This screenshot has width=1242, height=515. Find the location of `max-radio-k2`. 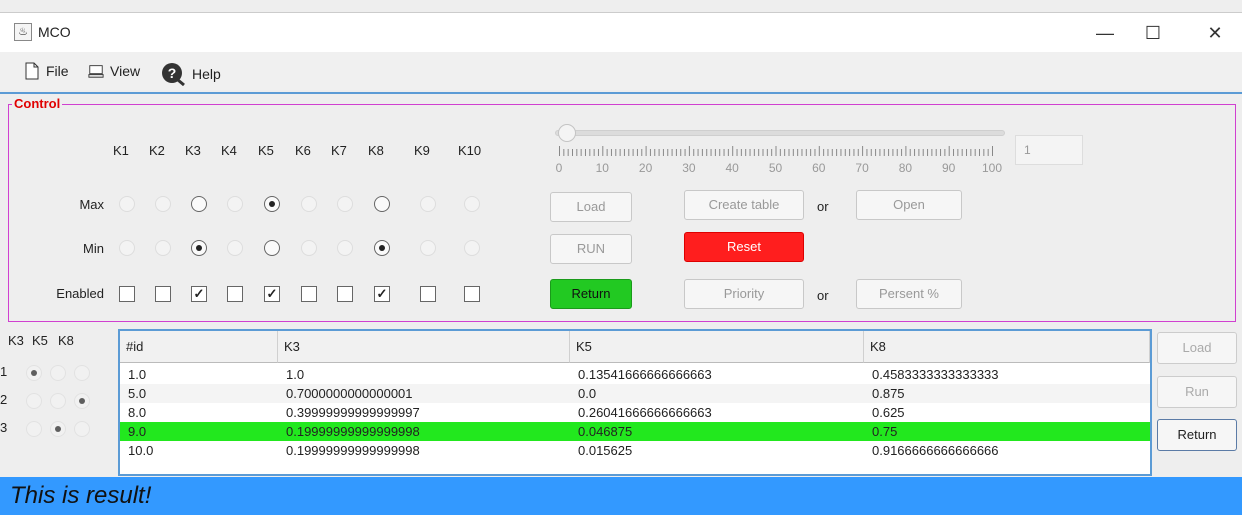

max-radio-k2 is located at coordinates (163, 204).